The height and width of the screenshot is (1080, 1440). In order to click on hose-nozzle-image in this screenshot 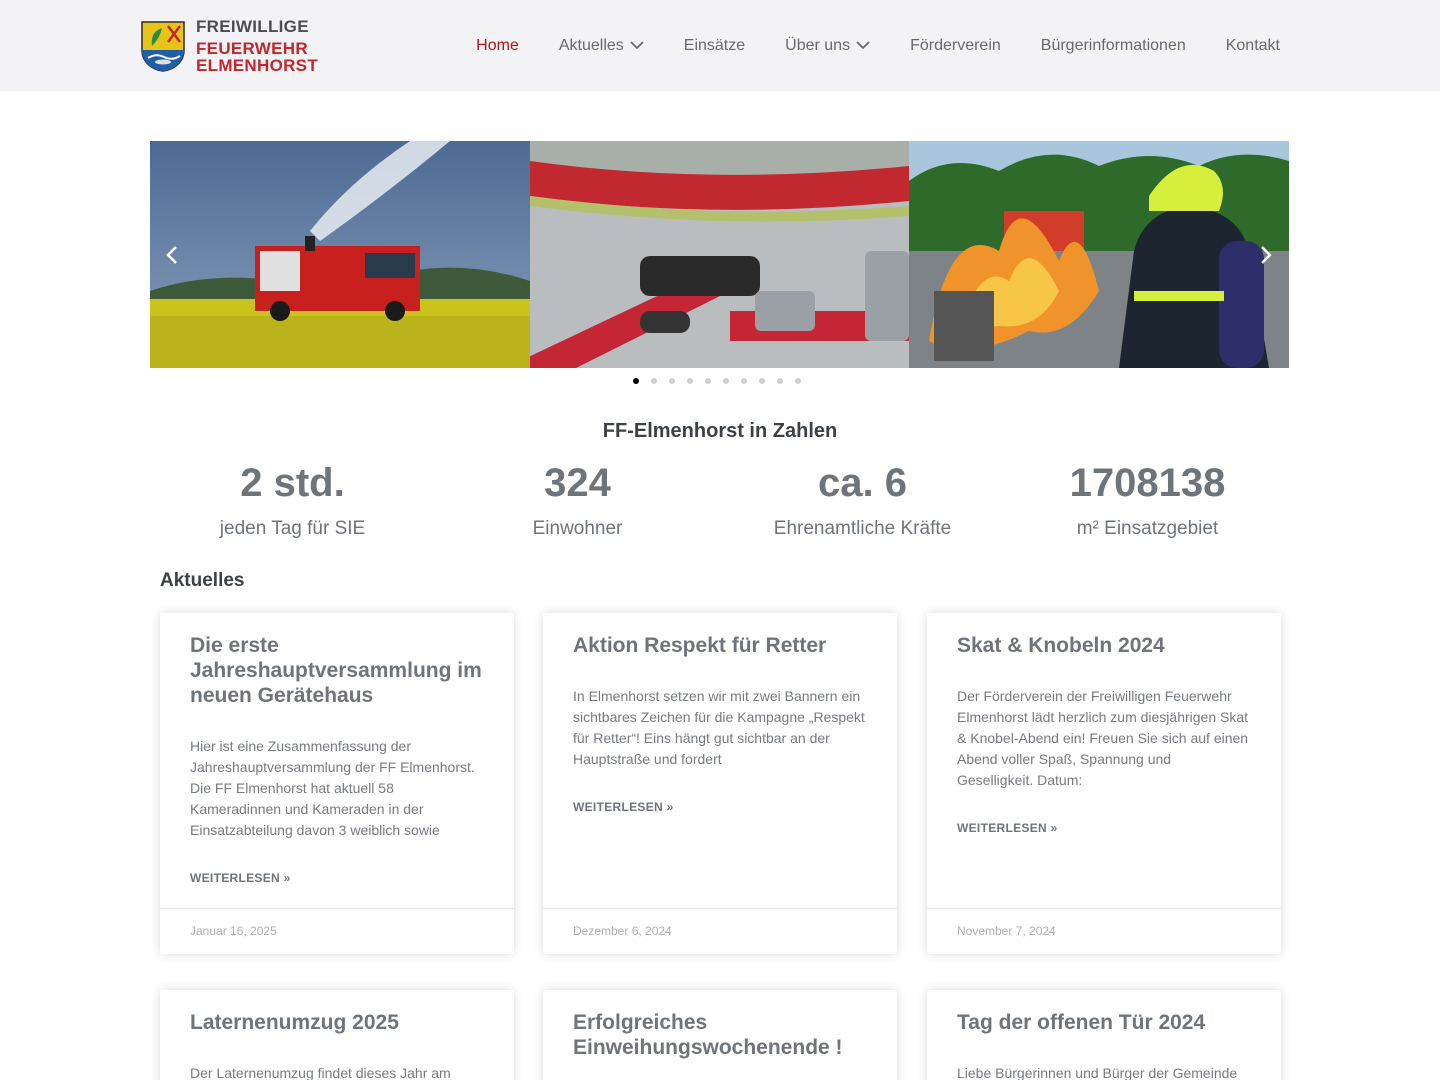, I will do `click(719, 254)`.